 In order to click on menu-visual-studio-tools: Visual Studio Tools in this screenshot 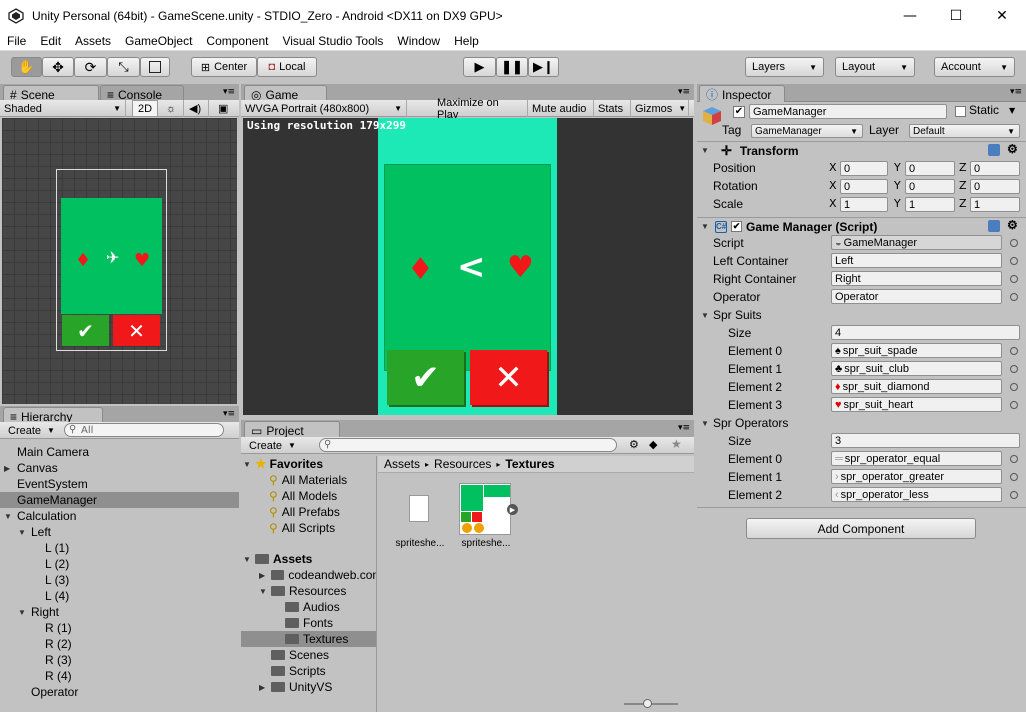, I will do `click(332, 41)`.